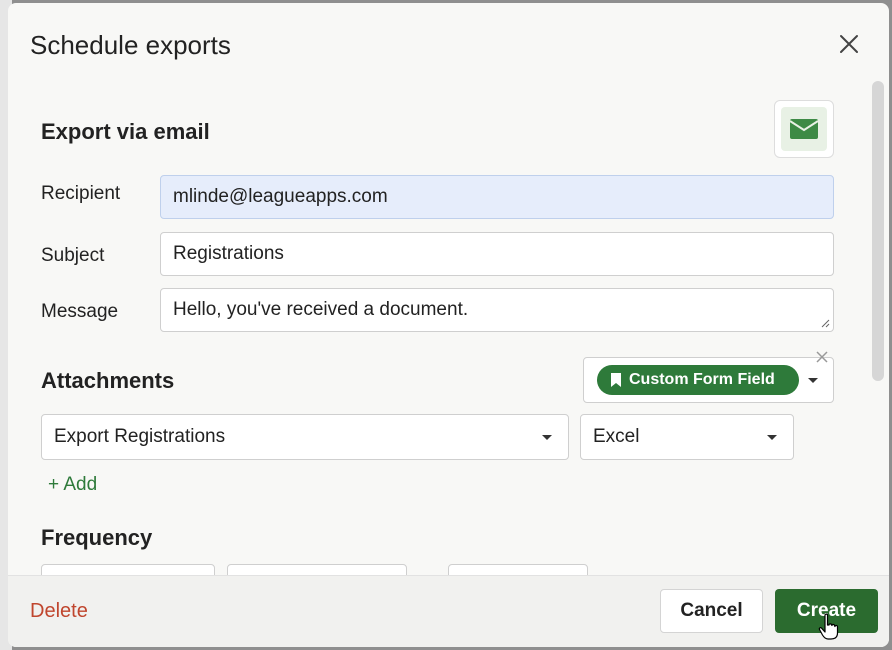 The height and width of the screenshot is (650, 892). What do you see at coordinates (702, 379) in the screenshot?
I see `custom-form-field-label: Custom Form Field` at bounding box center [702, 379].